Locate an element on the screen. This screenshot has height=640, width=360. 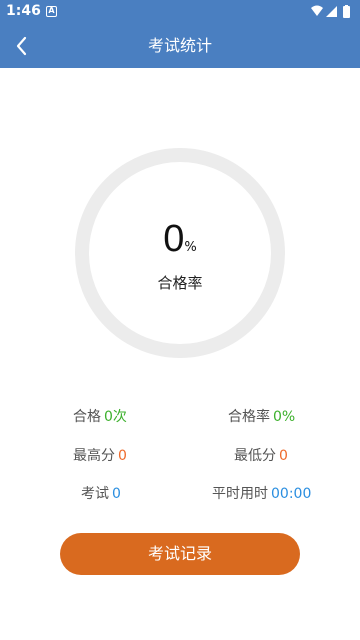
stat-highest-value: 0 is located at coordinates (122, 456).